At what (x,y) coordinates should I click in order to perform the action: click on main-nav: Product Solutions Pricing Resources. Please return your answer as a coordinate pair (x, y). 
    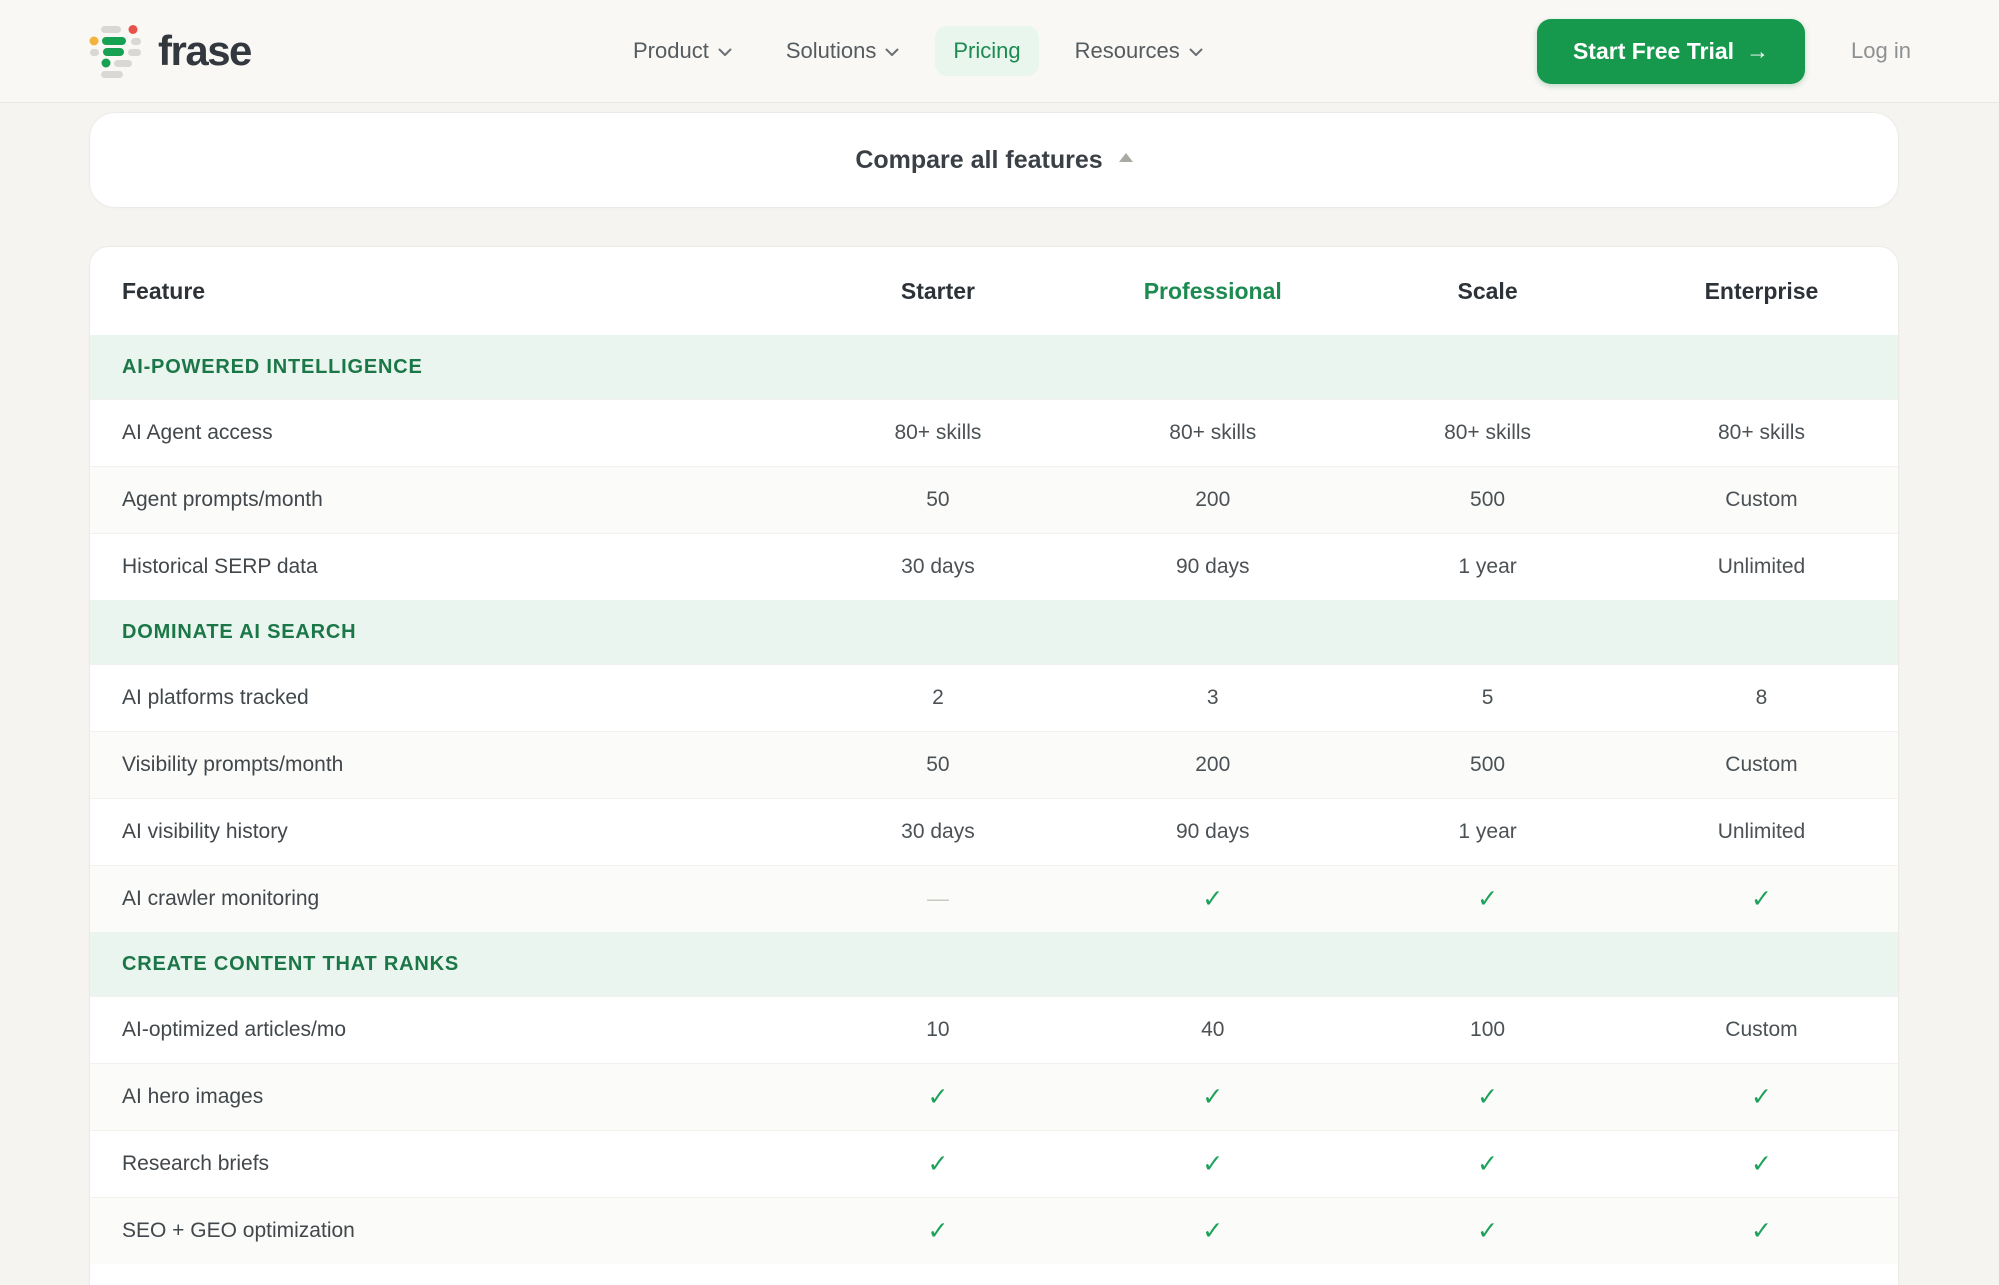
    Looking at the image, I should click on (918, 51).